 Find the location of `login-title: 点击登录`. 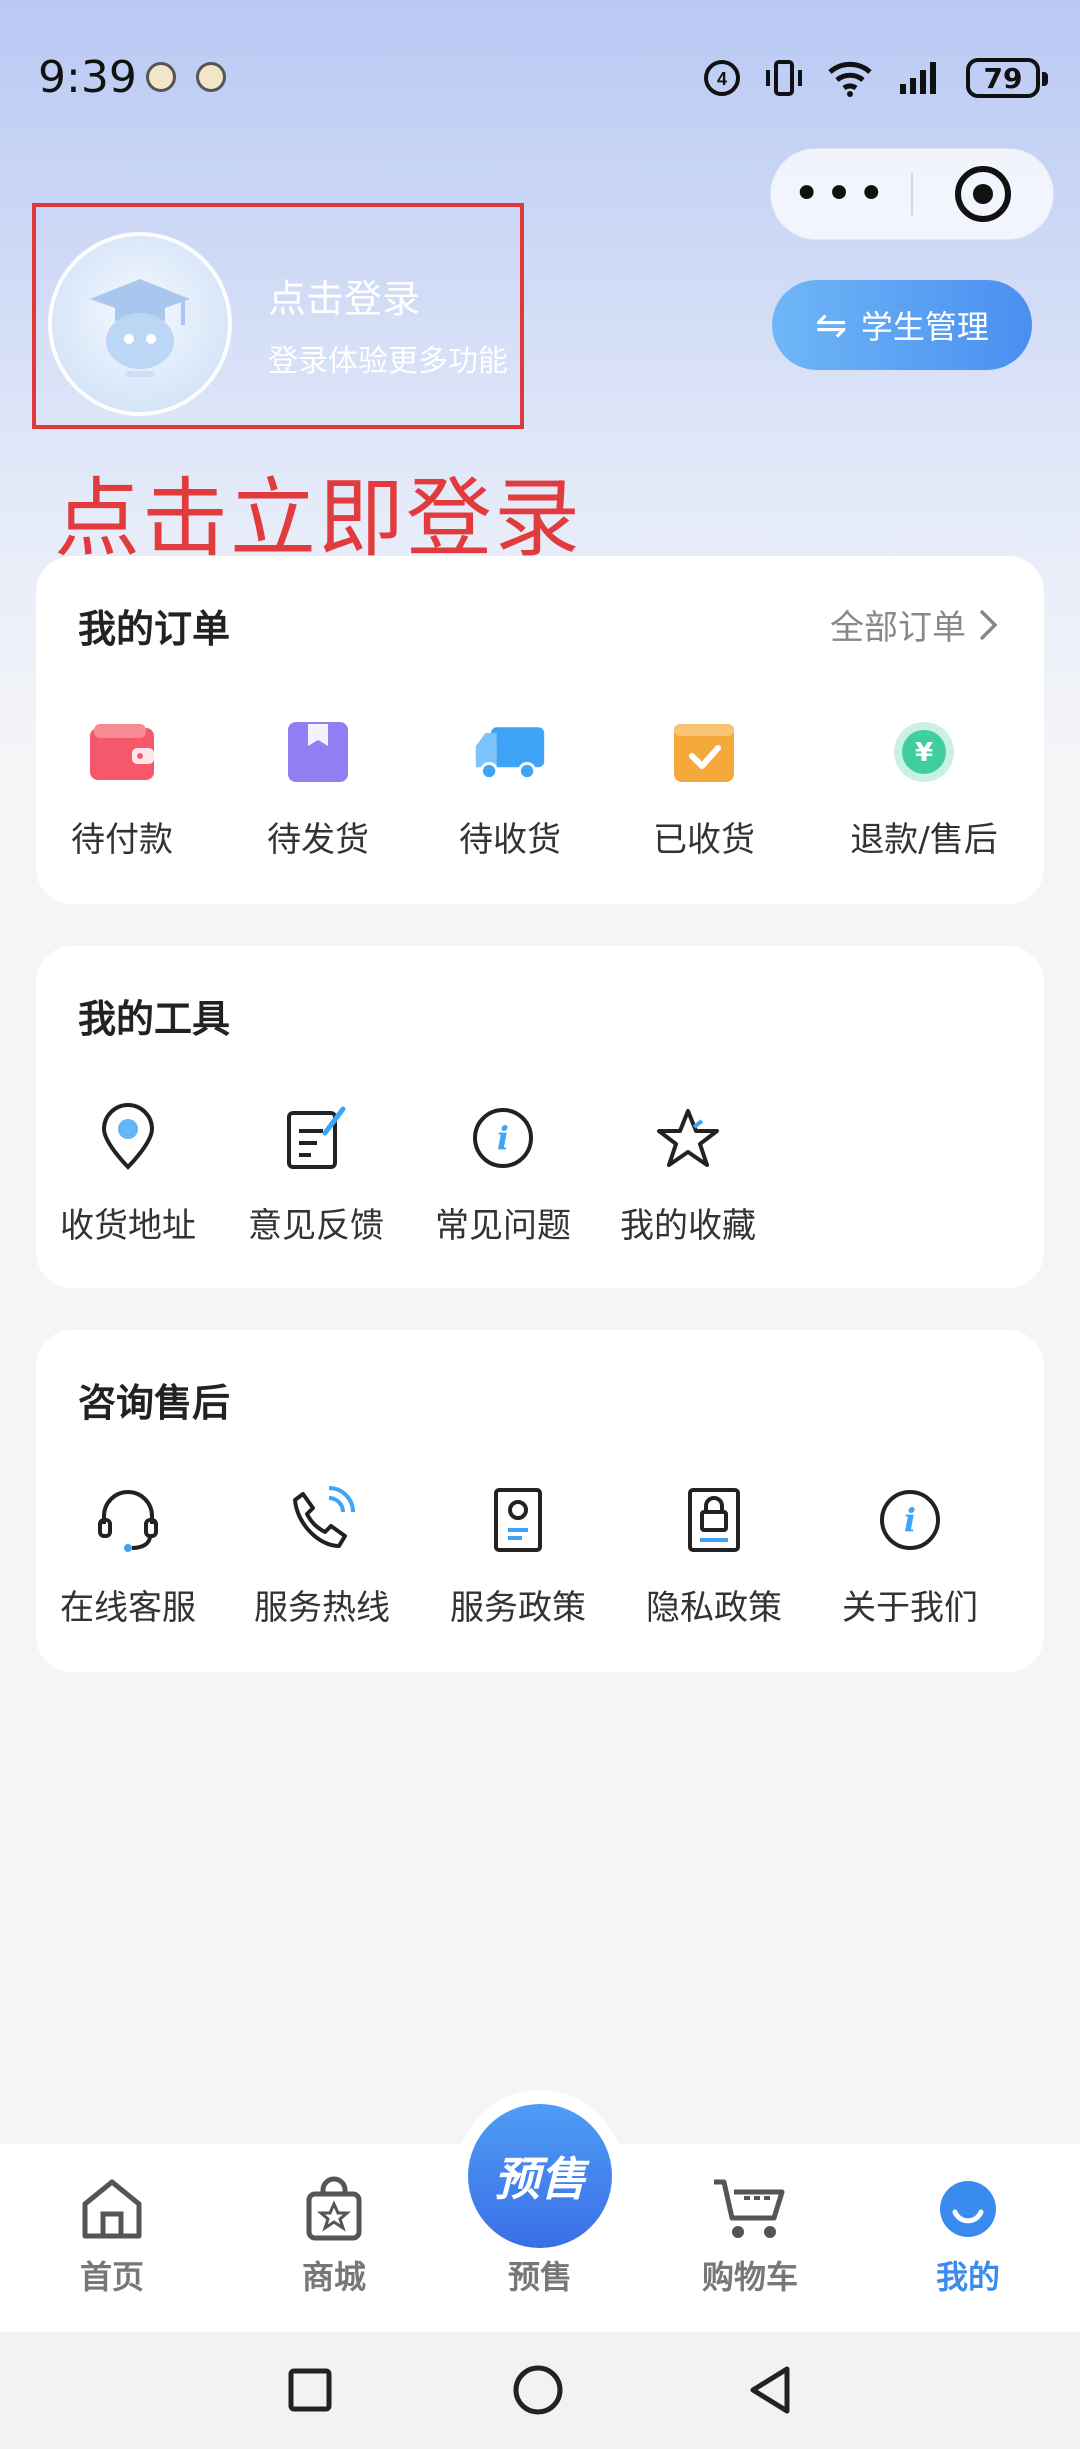

login-title: 点击登录 is located at coordinates (344, 295).